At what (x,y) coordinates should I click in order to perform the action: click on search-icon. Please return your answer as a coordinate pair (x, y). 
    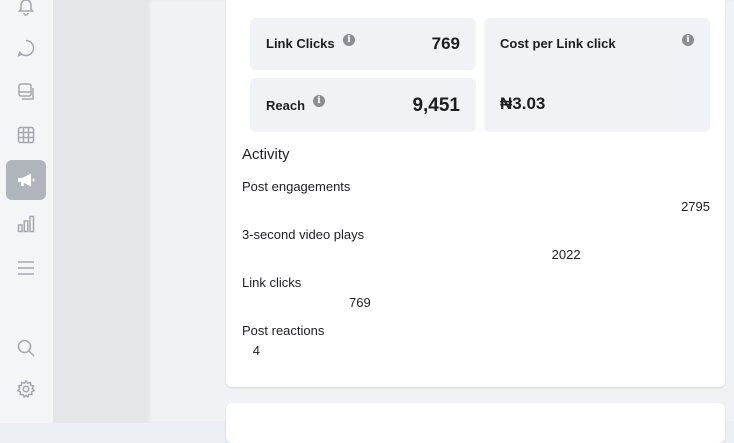
    Looking at the image, I should click on (26, 348).